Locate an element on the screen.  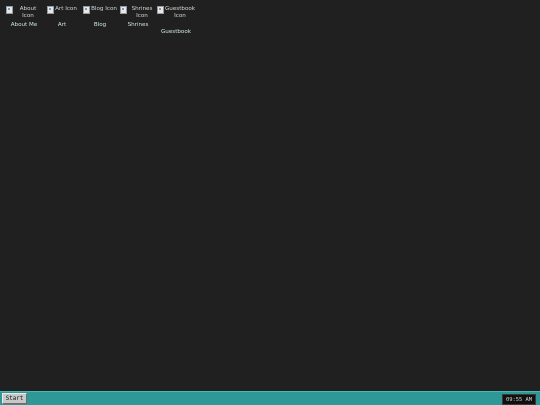
desktop-icon-guestbook: Guestbook Icon Guestbook is located at coordinates (176, 20).